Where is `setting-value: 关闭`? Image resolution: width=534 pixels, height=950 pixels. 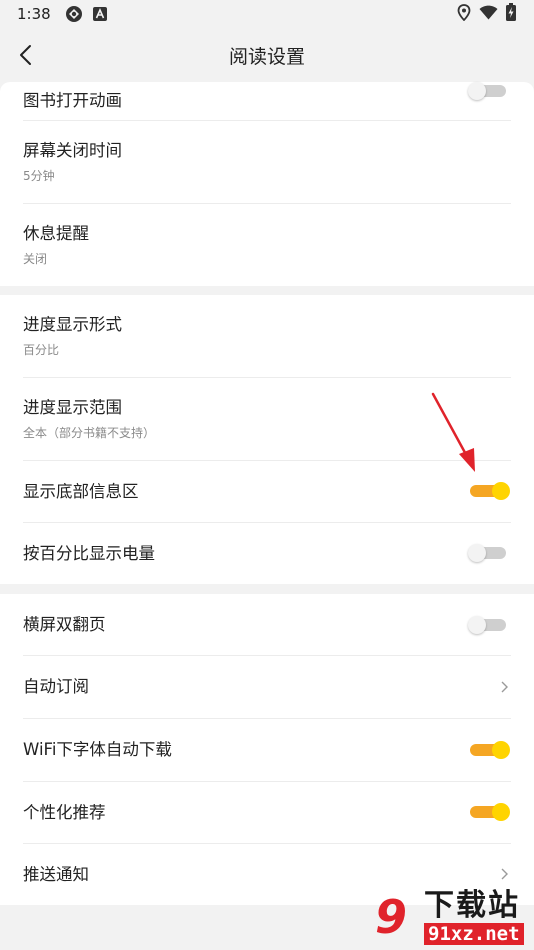 setting-value: 关闭 is located at coordinates (35, 259).